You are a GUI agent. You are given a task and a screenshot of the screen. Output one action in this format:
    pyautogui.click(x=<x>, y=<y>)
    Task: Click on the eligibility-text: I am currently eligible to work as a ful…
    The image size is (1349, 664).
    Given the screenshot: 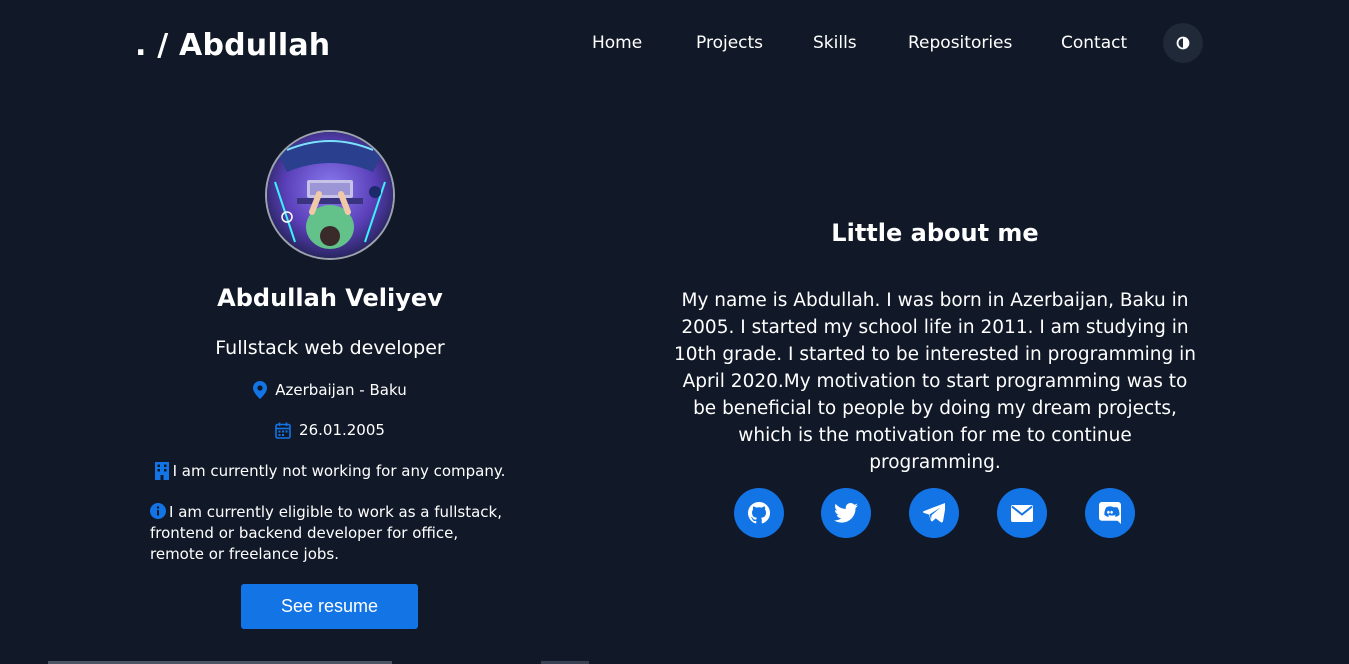 What is the action you would take?
    pyautogui.click(x=326, y=533)
    